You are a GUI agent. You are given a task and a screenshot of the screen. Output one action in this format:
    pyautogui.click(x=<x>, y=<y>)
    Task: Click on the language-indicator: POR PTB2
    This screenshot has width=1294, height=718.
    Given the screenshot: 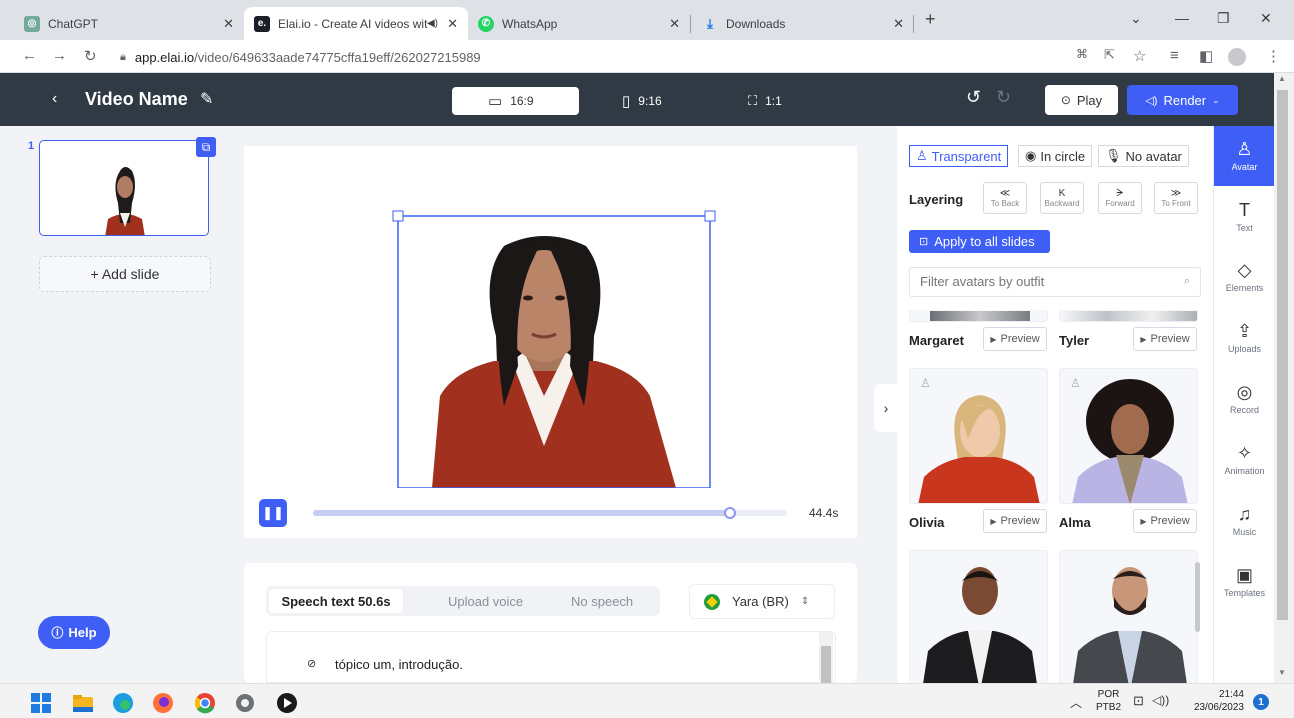 What is the action you would take?
    pyautogui.click(x=1108, y=701)
    